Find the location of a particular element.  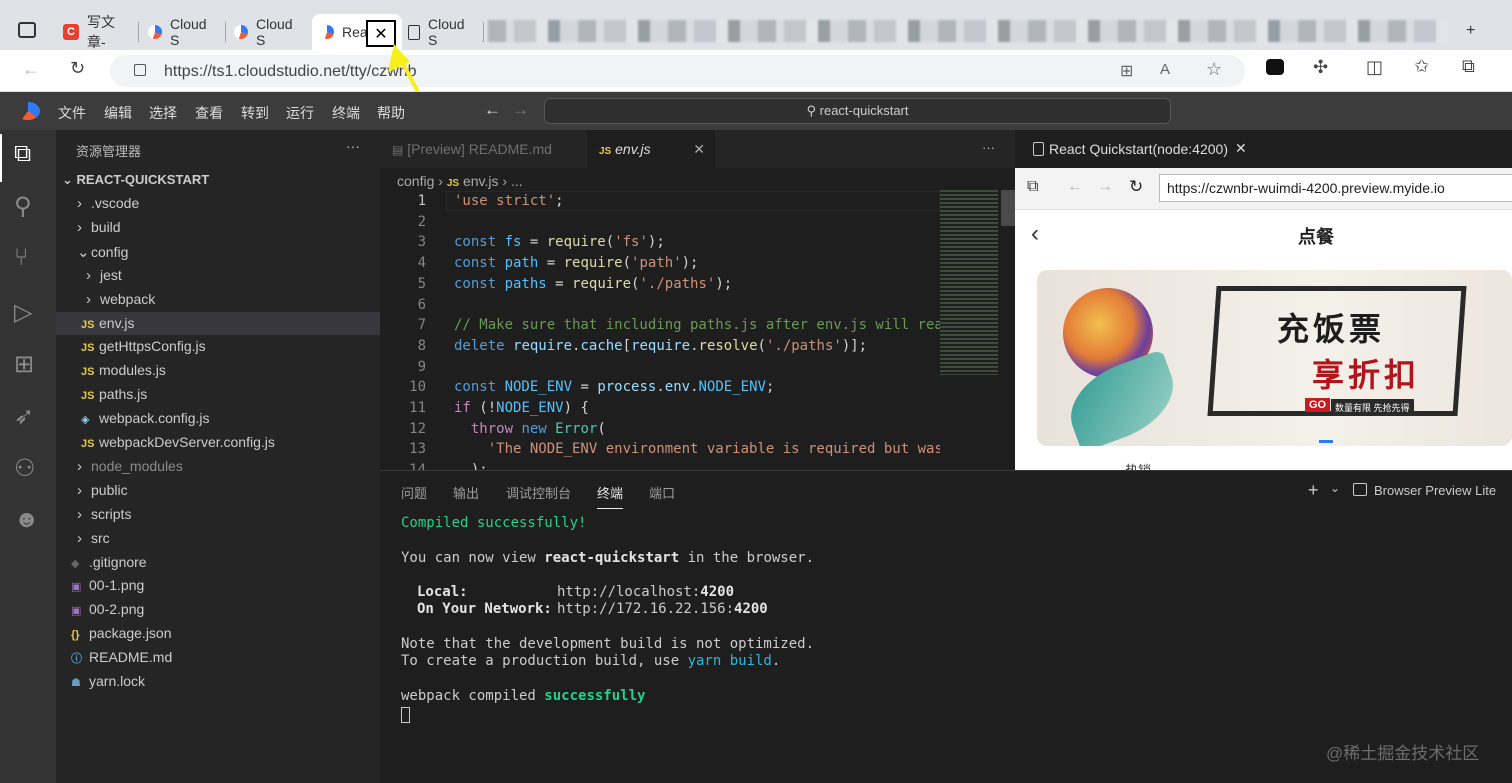

menu-edit: 编辑 is located at coordinates (118, 113).